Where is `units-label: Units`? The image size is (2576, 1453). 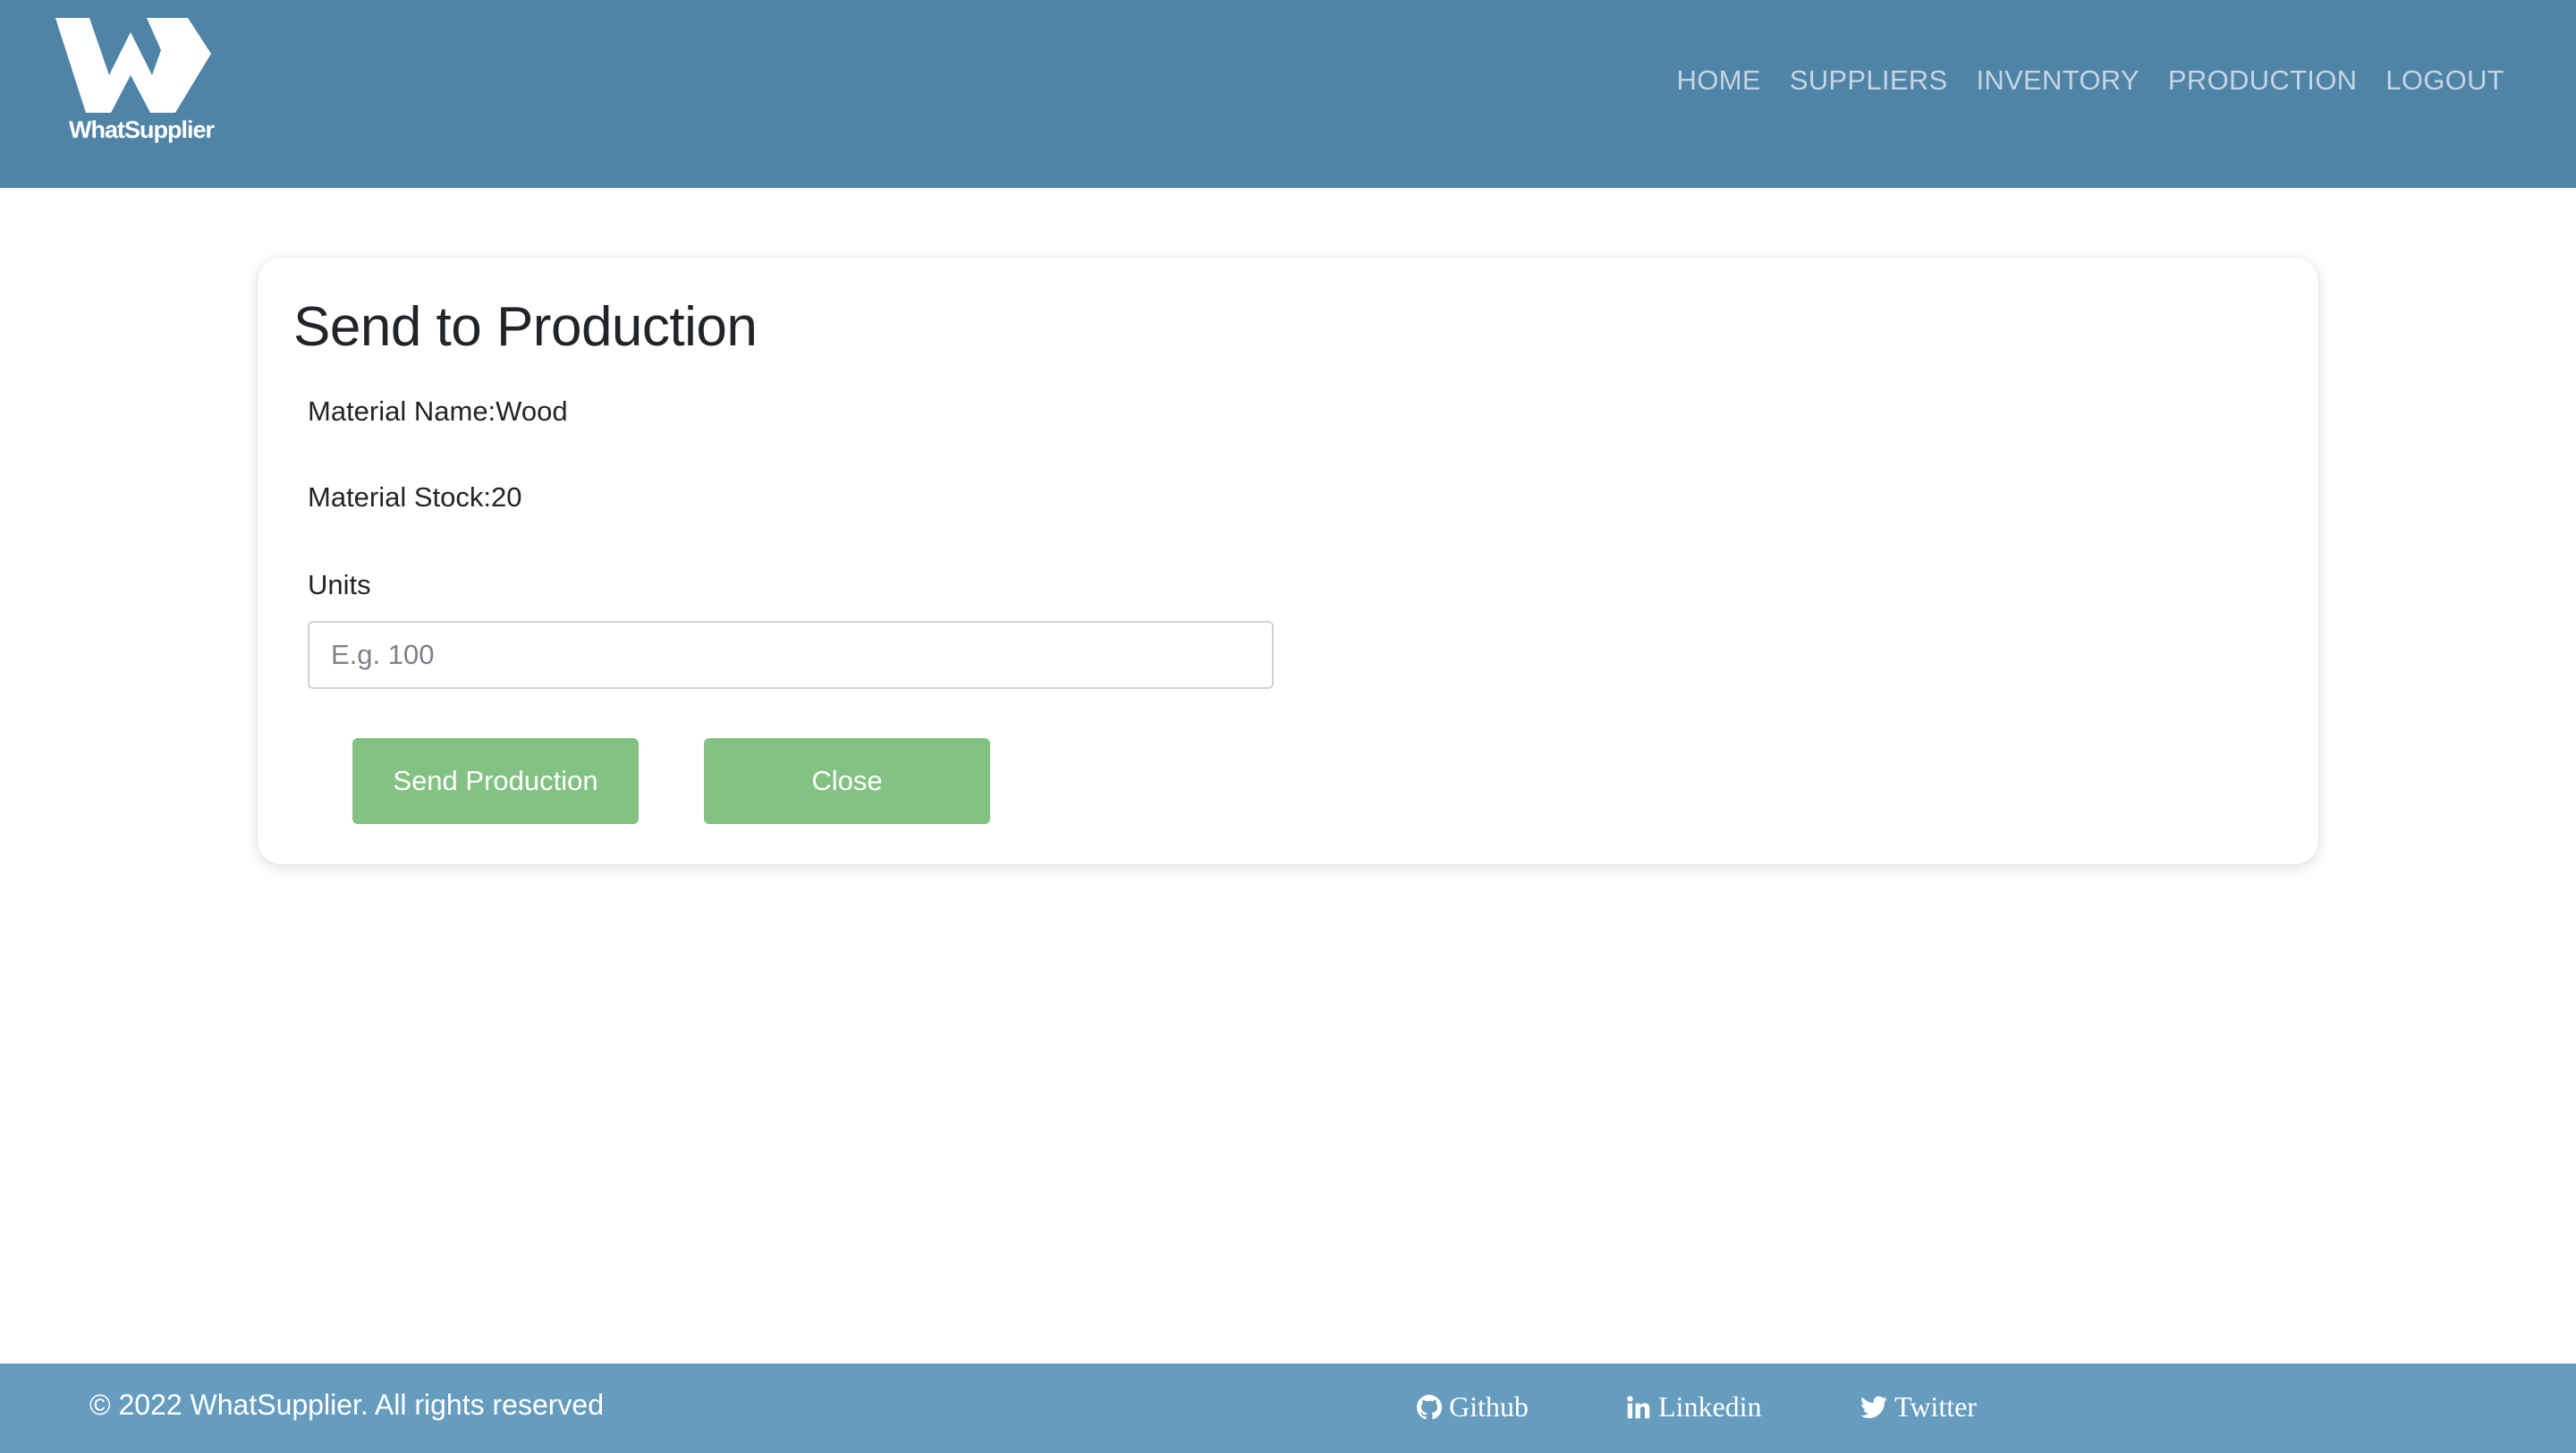
units-label: Units is located at coordinates (339, 584).